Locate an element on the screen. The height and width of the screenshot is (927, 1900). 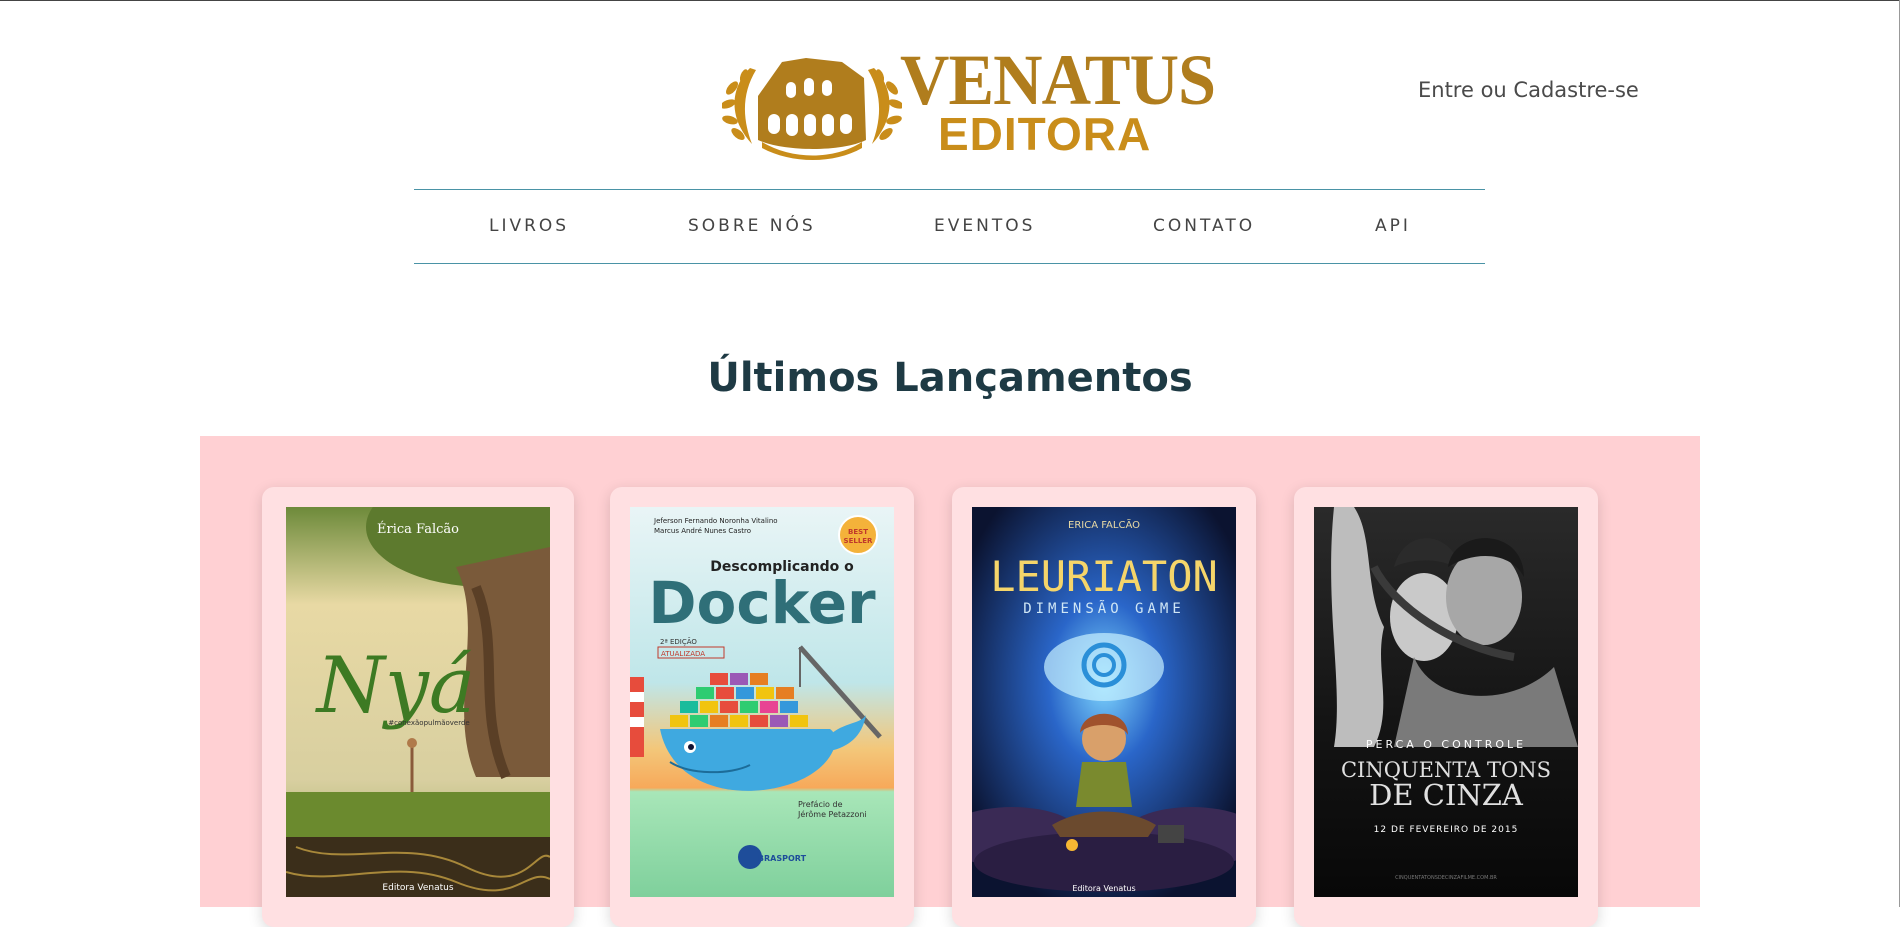
cover-edition-2: ATUALIZADA is located at coordinates (683, 654).